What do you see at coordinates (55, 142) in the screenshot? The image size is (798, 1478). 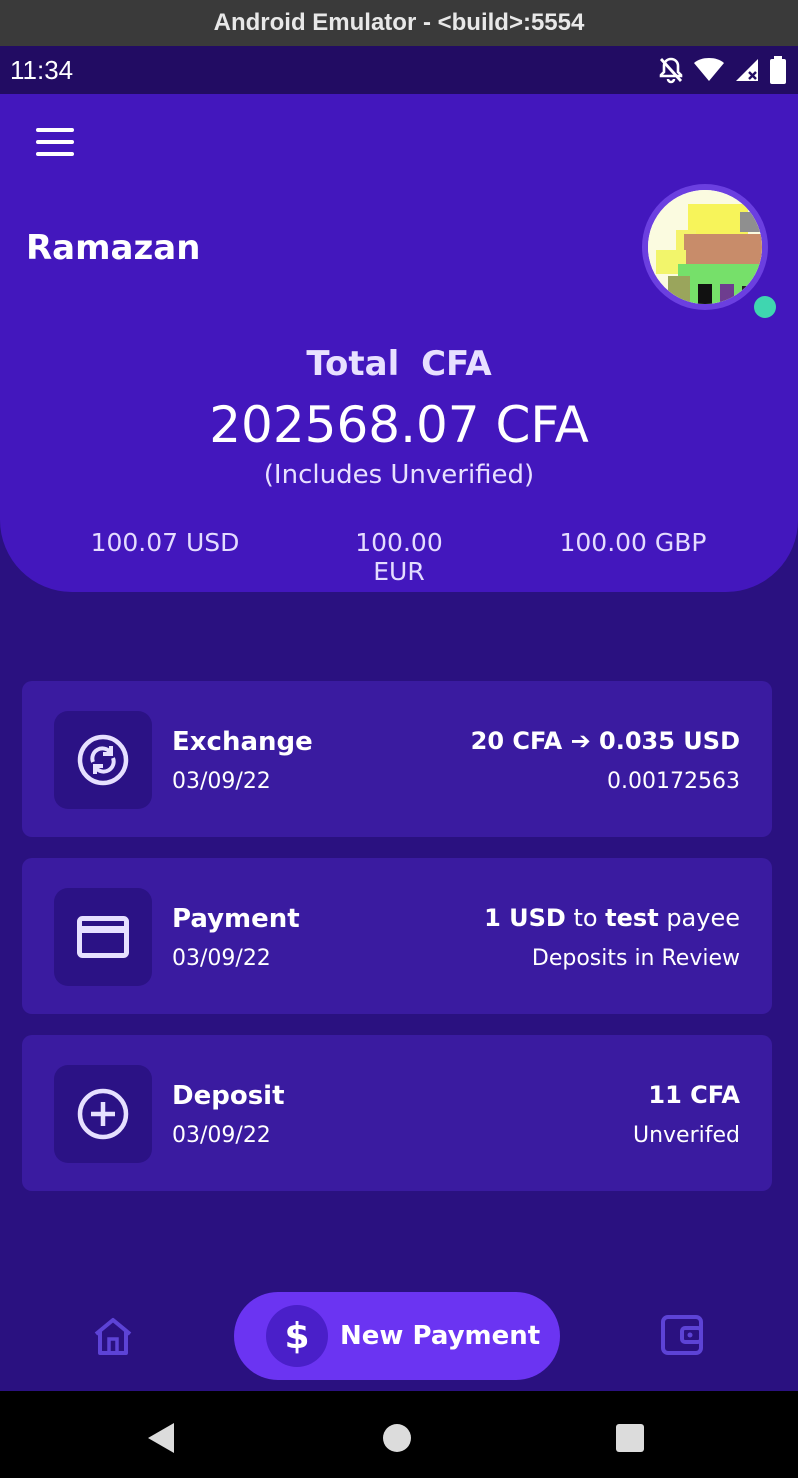 I see `menu-icon` at bounding box center [55, 142].